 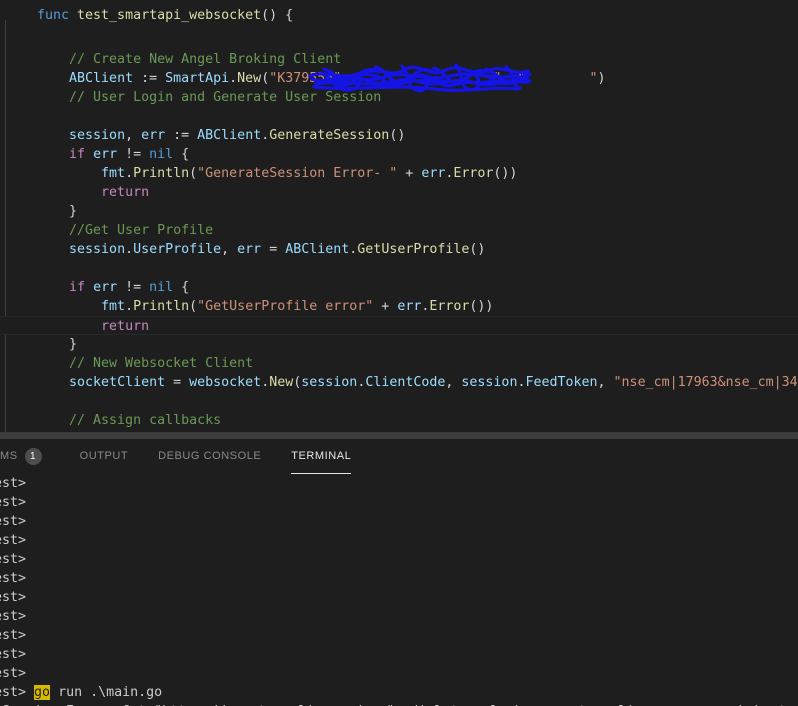 What do you see at coordinates (129, 420) in the screenshot?
I see `code-token-com: // Assign callbacks` at bounding box center [129, 420].